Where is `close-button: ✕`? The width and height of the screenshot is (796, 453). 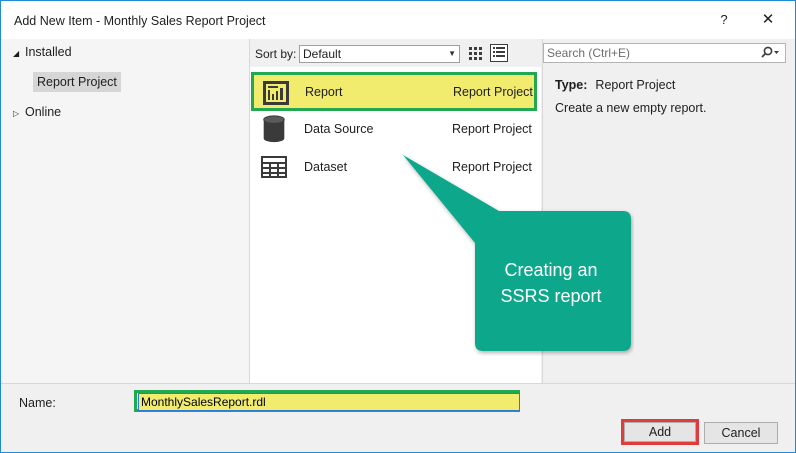 close-button: ✕ is located at coordinates (768, 20).